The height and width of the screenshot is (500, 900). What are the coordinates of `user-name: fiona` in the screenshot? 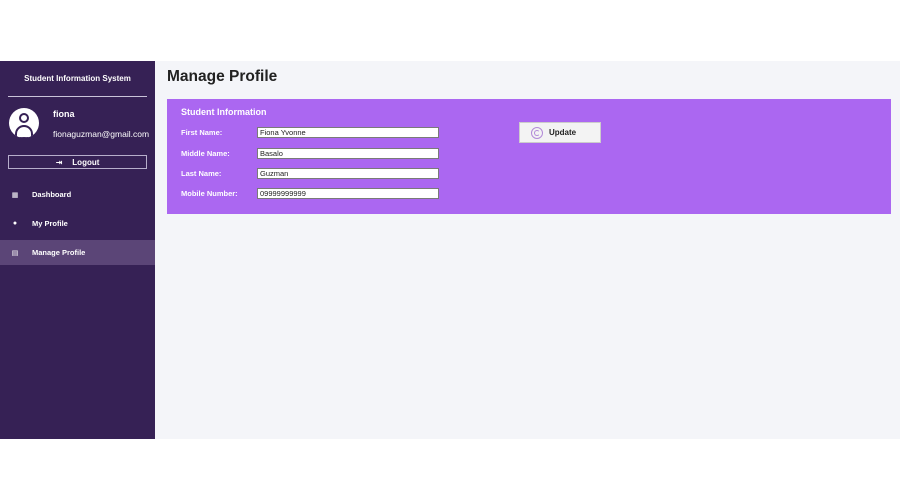 It's located at (64, 114).